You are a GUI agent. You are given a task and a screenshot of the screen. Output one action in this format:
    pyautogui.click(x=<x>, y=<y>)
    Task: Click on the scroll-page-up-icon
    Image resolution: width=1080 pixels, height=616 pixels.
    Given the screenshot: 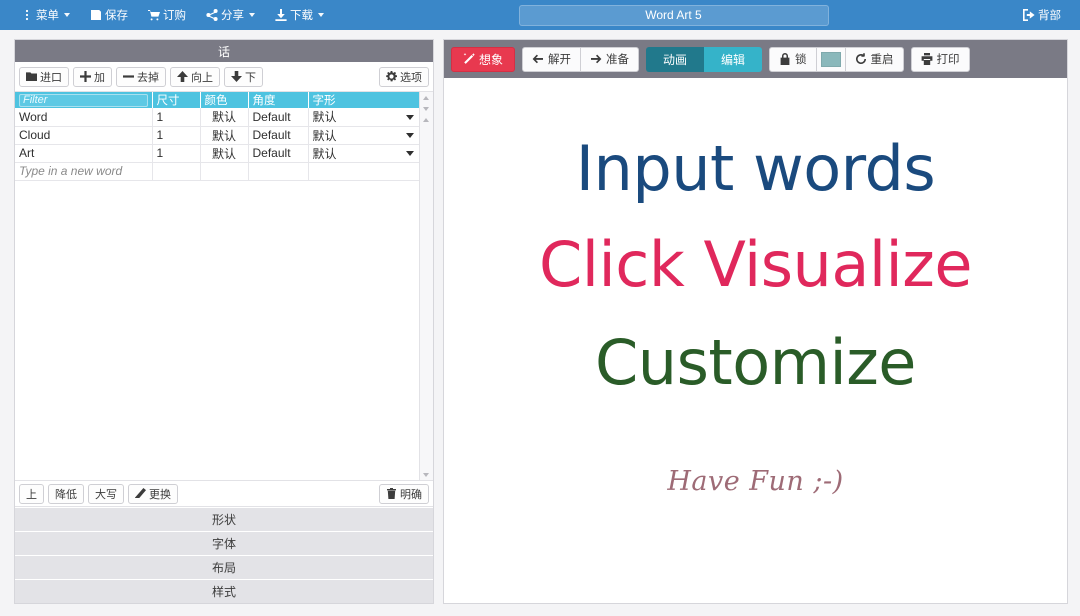 What is the action you would take?
    pyautogui.click(x=426, y=119)
    